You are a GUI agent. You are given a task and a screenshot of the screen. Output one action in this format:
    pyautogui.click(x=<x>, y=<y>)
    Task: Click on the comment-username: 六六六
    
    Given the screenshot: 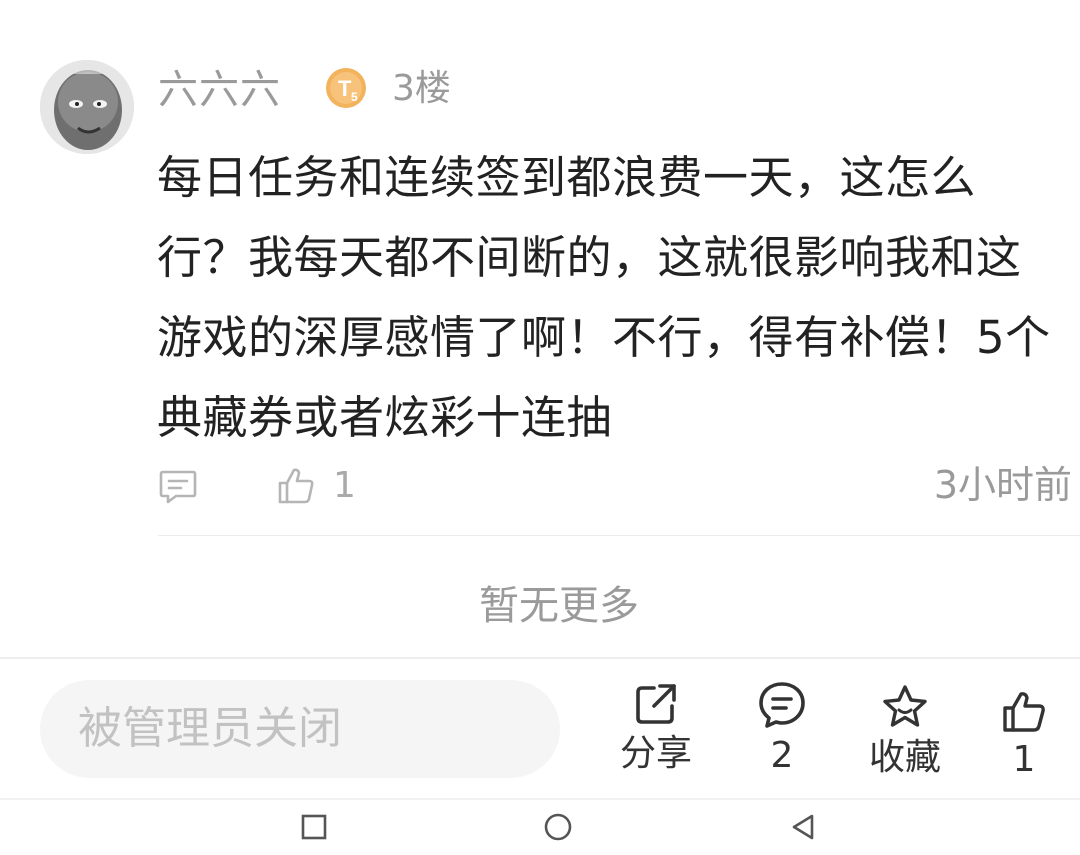 What is the action you would take?
    pyautogui.click(x=219, y=90)
    